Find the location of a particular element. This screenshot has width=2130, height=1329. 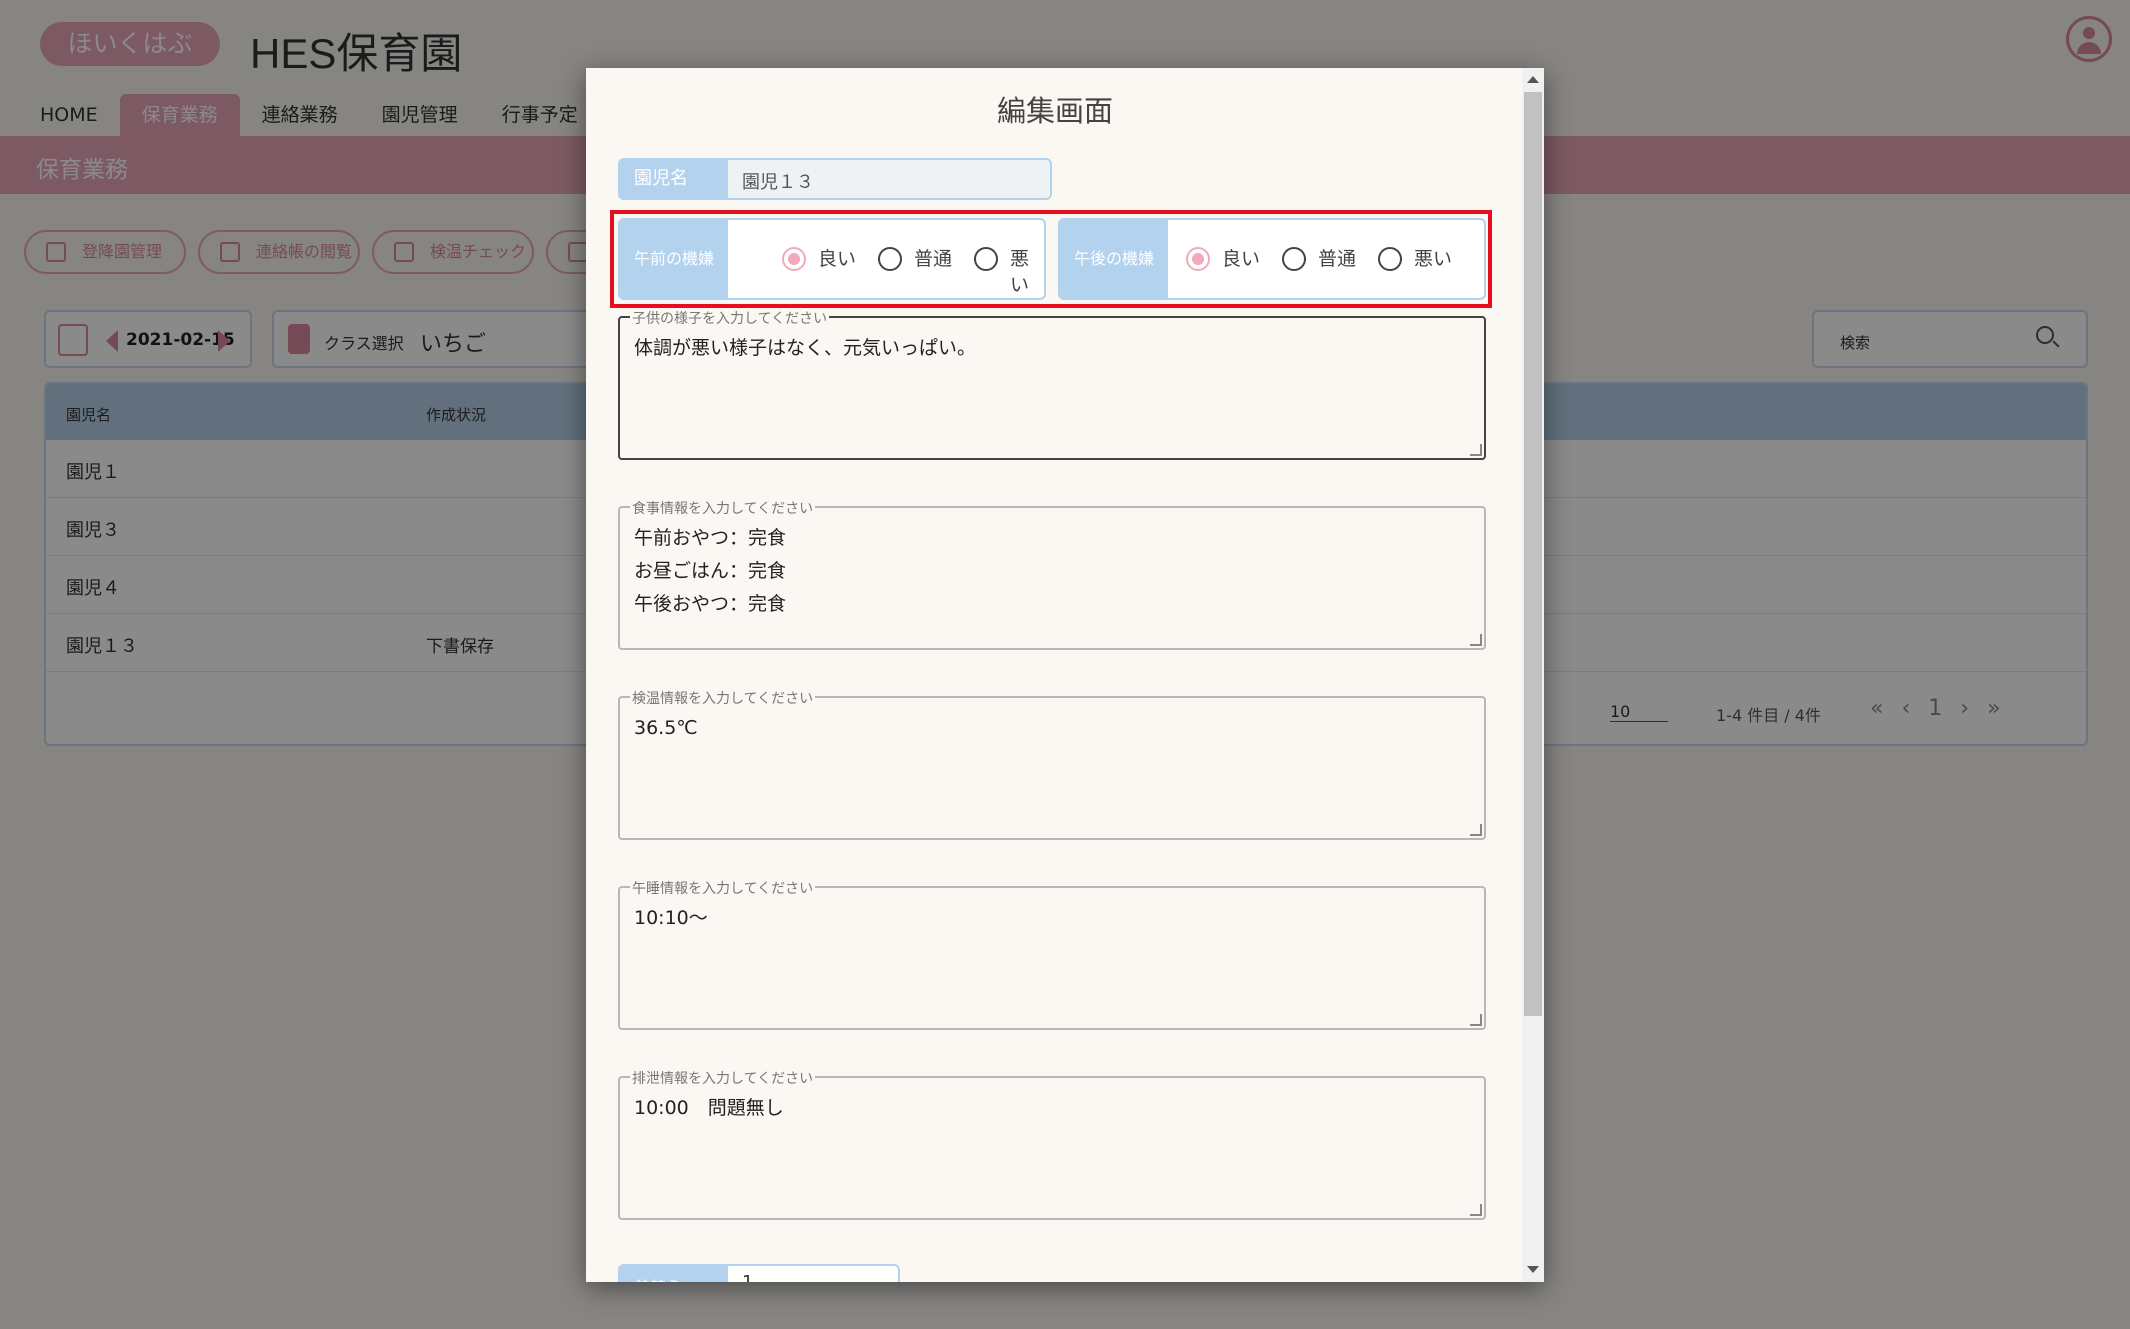

excretion-textarea: 排泄情報を入力してください 10:00 問題無し is located at coordinates (1052, 1144).